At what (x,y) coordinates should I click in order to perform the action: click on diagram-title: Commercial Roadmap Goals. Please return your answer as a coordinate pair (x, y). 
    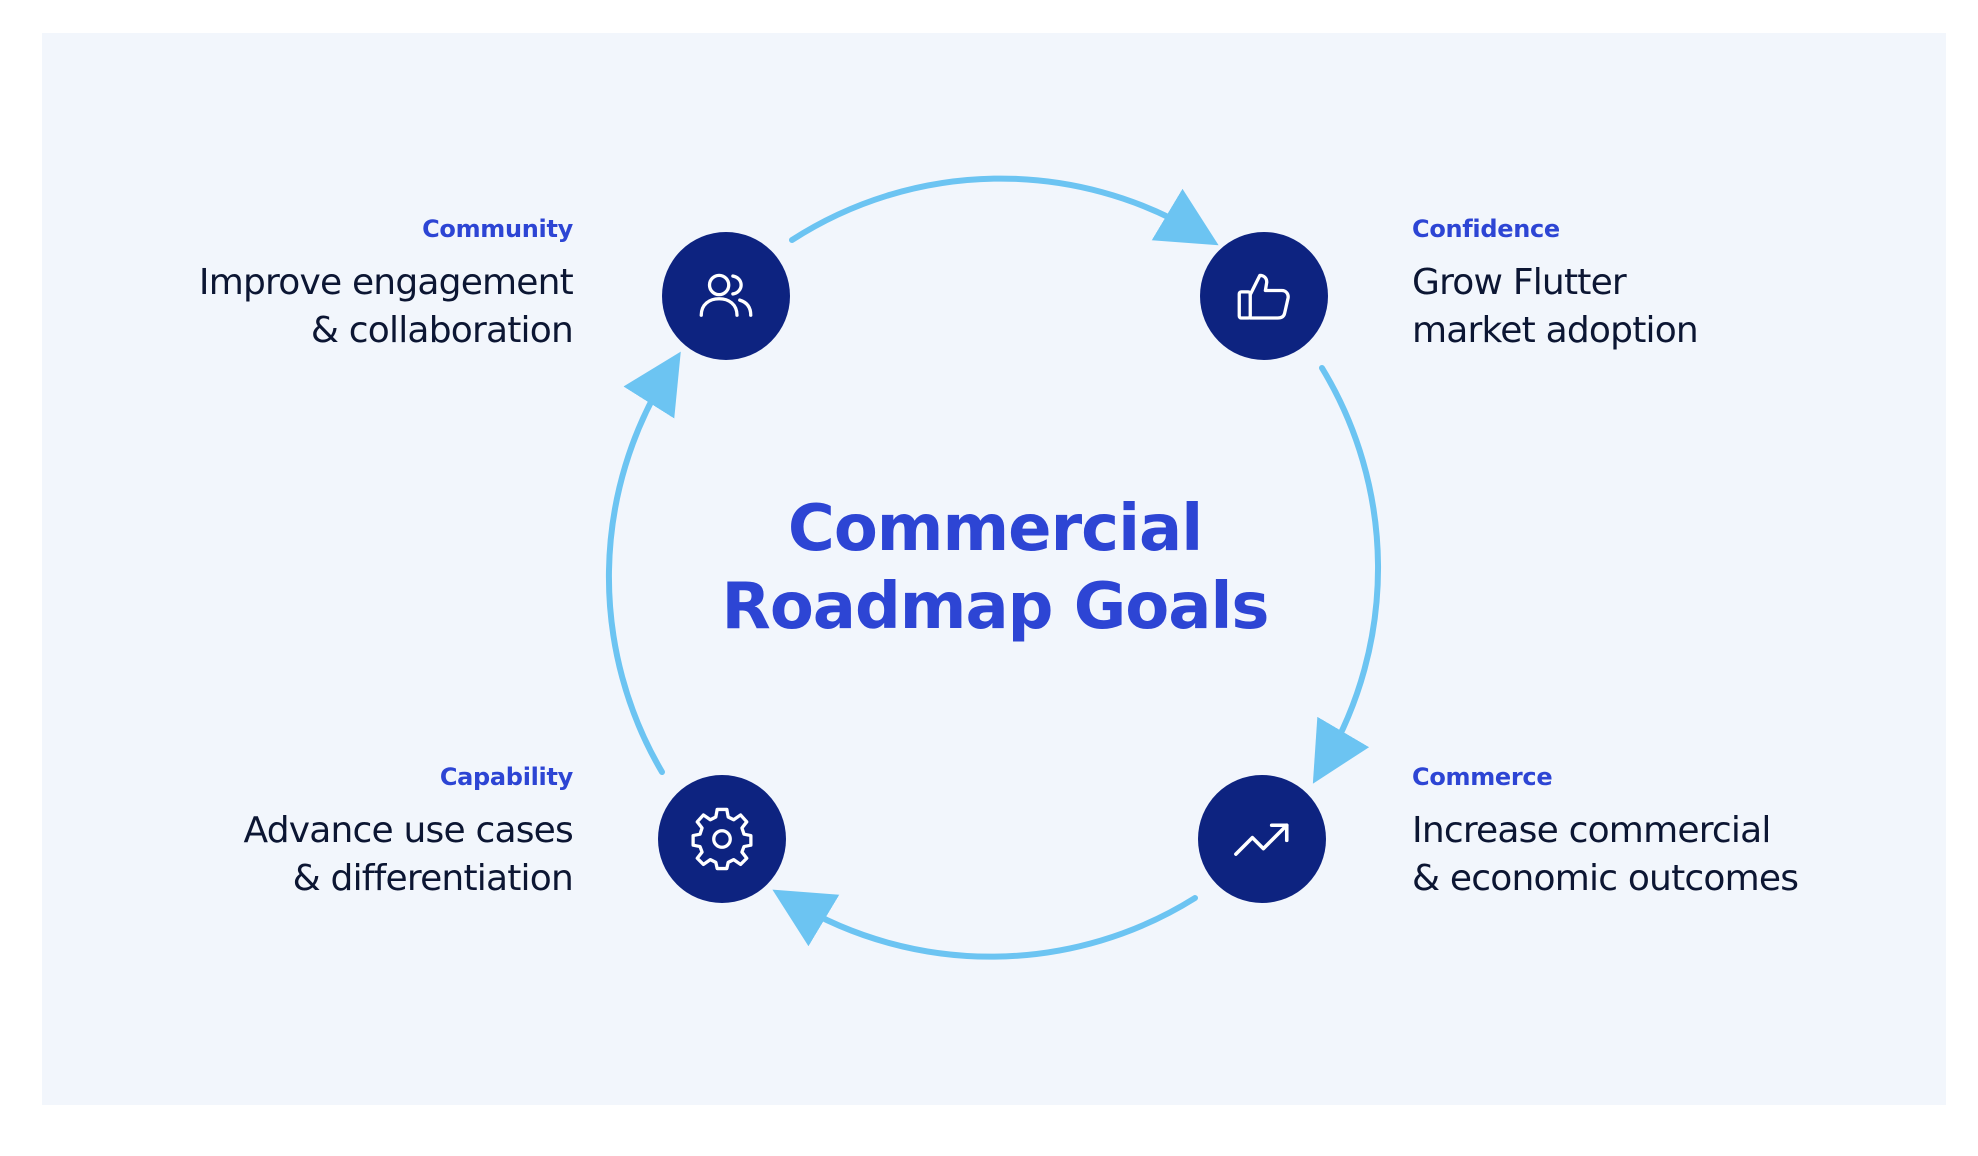
    Looking at the image, I should click on (995, 568).